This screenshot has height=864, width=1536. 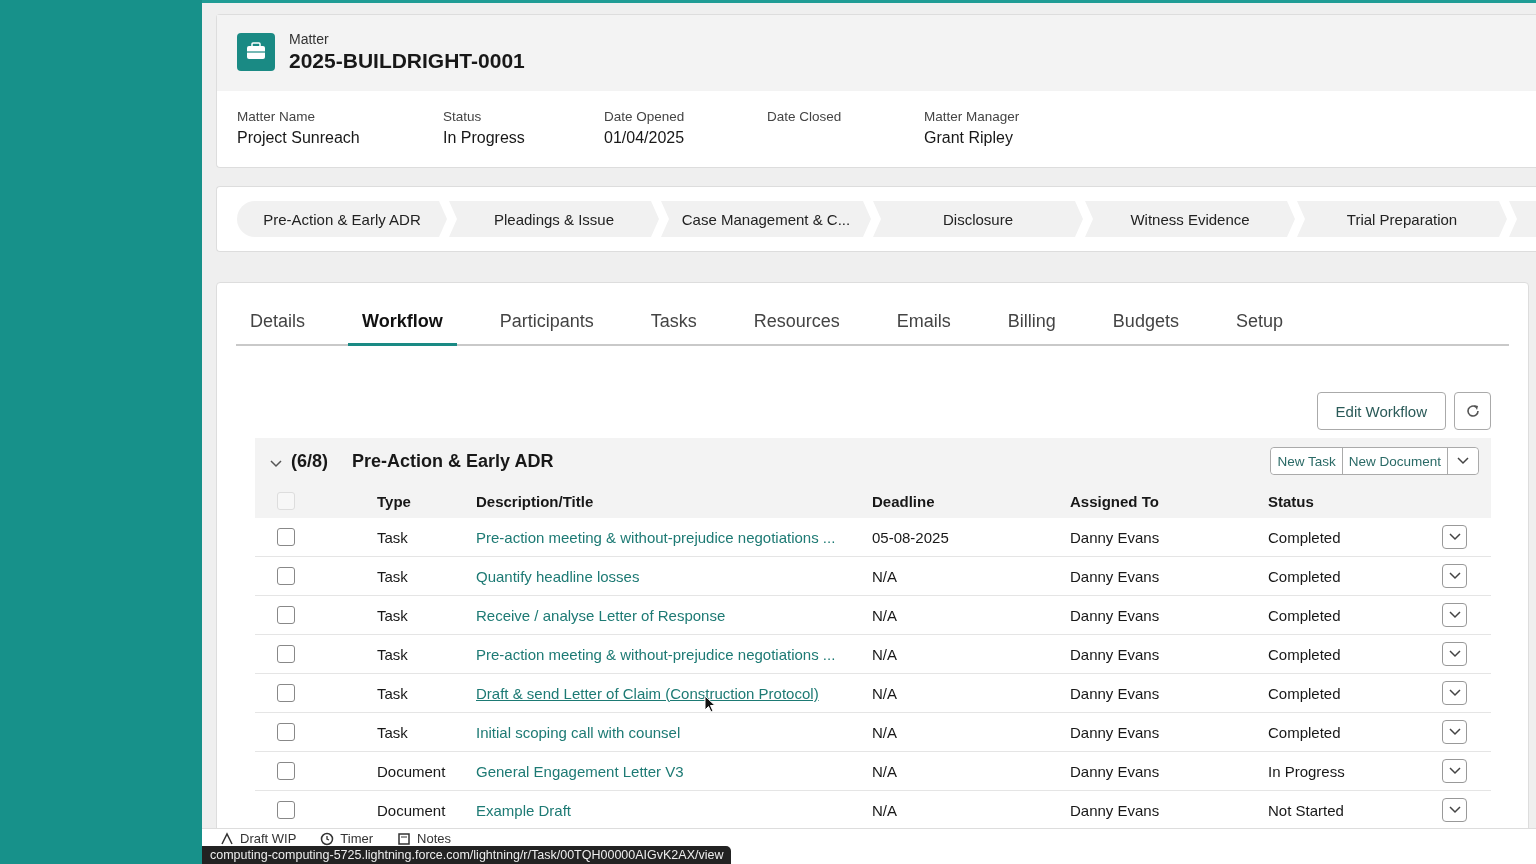 I want to click on tab: Resources, so click(x=796, y=322).